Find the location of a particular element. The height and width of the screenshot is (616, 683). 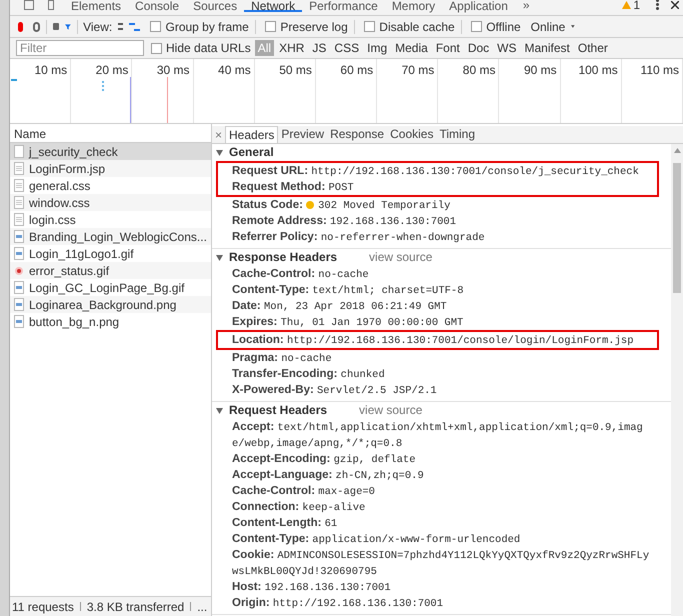

checkbox-label: Preserve log is located at coordinates (314, 27).